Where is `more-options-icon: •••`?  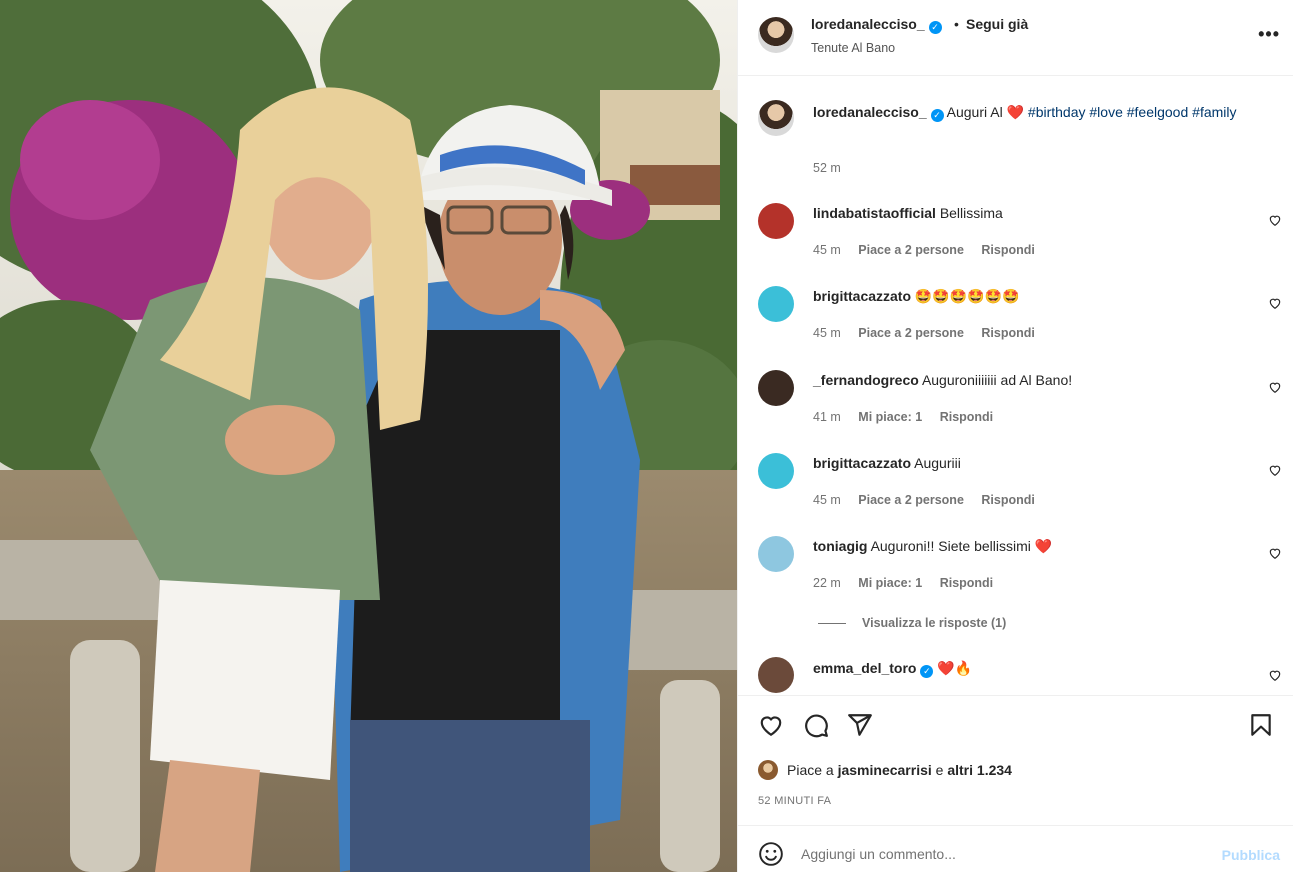 more-options-icon: ••• is located at coordinates (1269, 34).